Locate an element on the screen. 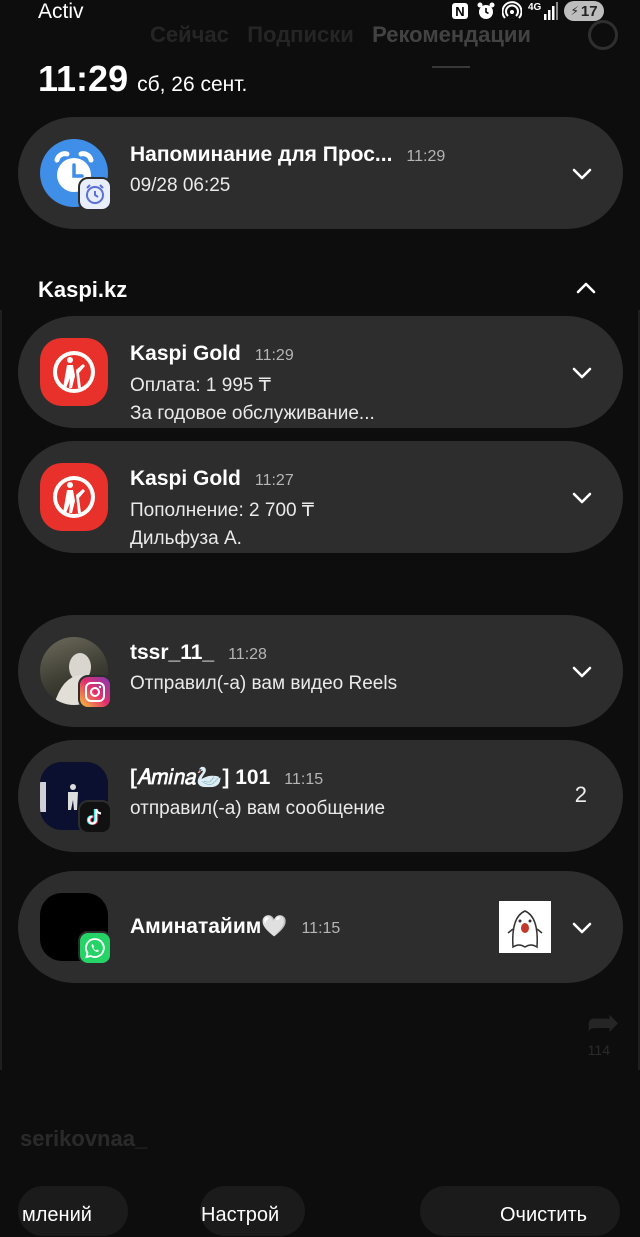 Image resolution: width=640 pixels, height=1237 pixels. nfc-icon: N is located at coordinates (460, 11).